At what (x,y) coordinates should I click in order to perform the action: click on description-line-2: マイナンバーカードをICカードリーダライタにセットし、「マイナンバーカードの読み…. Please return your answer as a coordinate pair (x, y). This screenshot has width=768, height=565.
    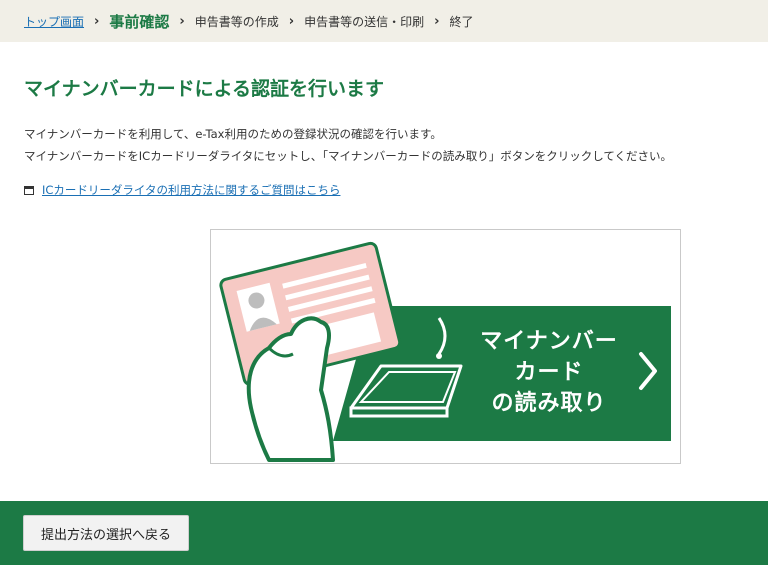
    Looking at the image, I should click on (348, 156).